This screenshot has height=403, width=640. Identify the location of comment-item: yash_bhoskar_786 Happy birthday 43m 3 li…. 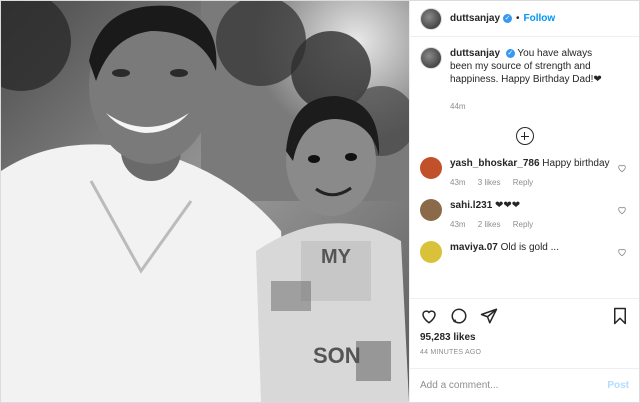
(524, 172).